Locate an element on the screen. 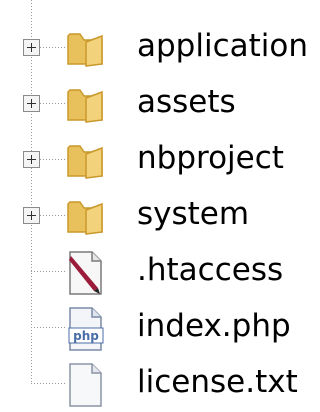  tree-item-htaccess: .htaccess is located at coordinates (152, 272).